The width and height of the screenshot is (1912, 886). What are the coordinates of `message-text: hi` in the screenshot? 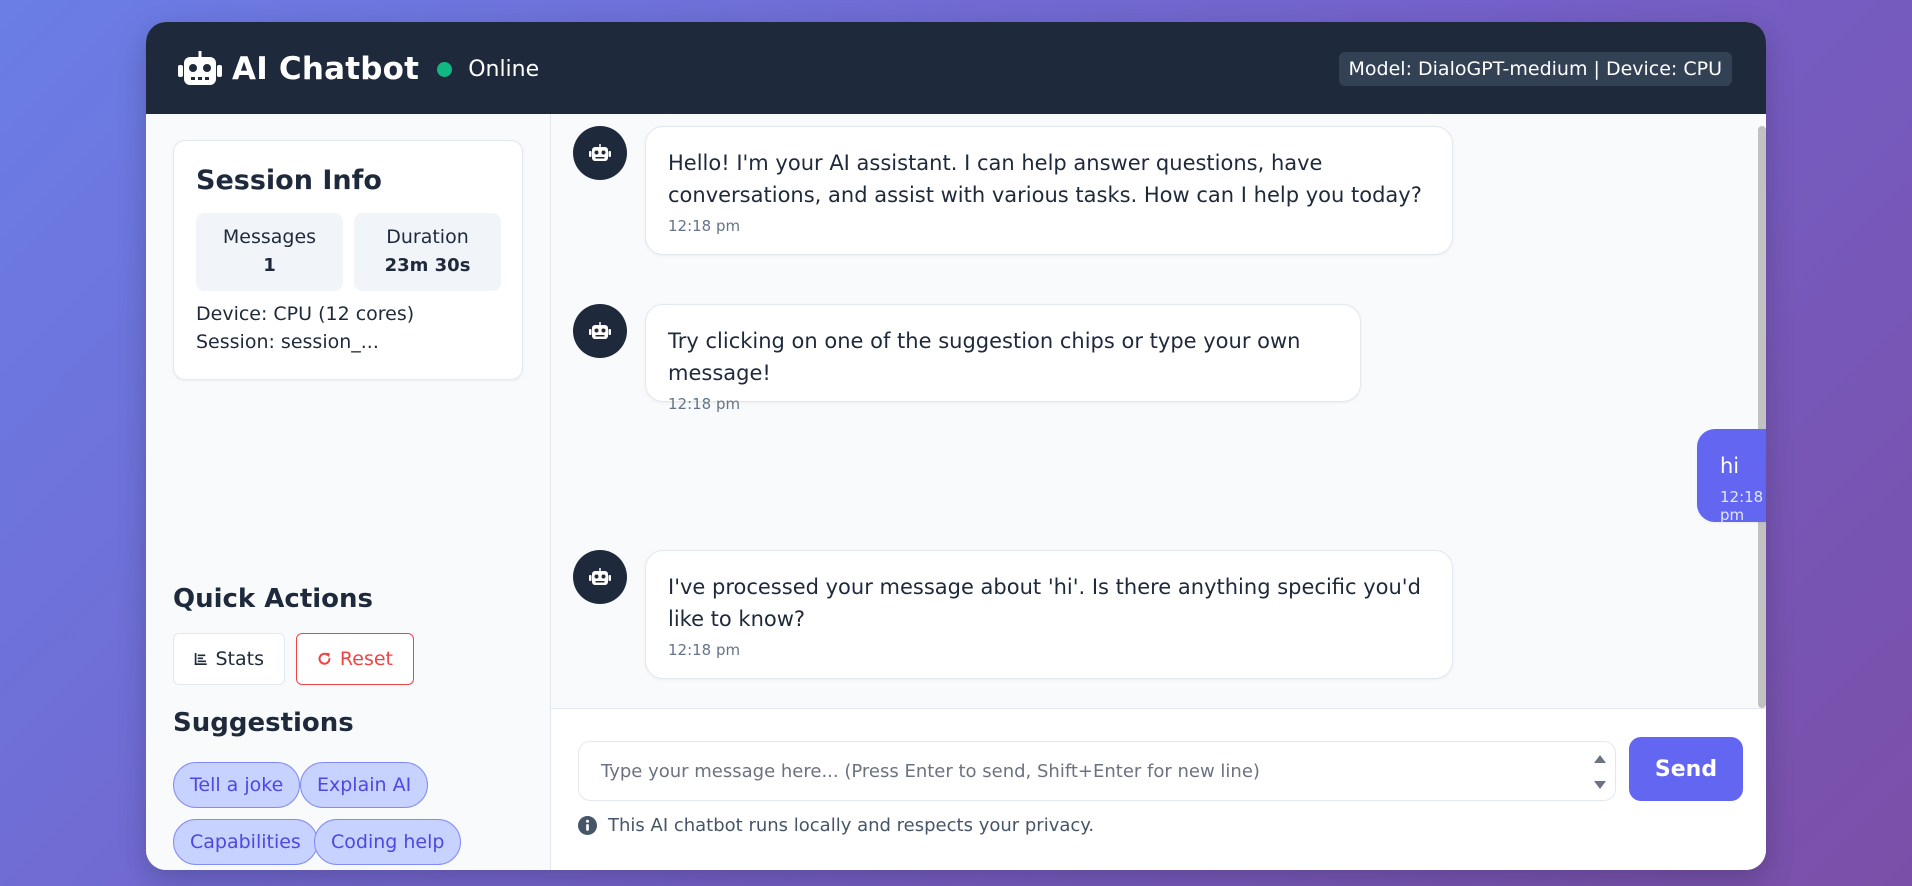 It's located at (1730, 466).